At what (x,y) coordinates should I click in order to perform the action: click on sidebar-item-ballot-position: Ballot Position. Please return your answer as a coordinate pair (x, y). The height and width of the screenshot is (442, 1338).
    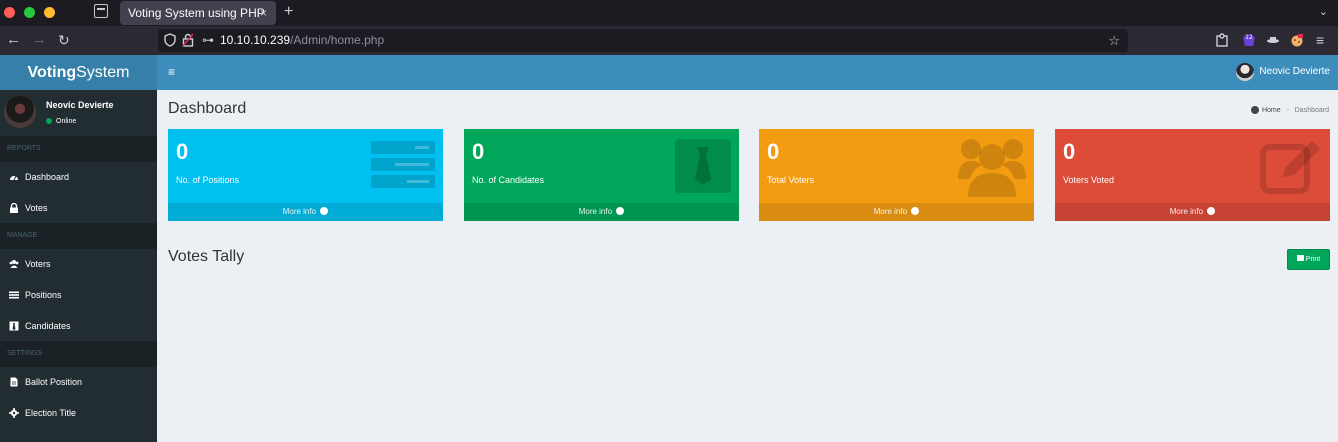
    Looking at the image, I should click on (78, 382).